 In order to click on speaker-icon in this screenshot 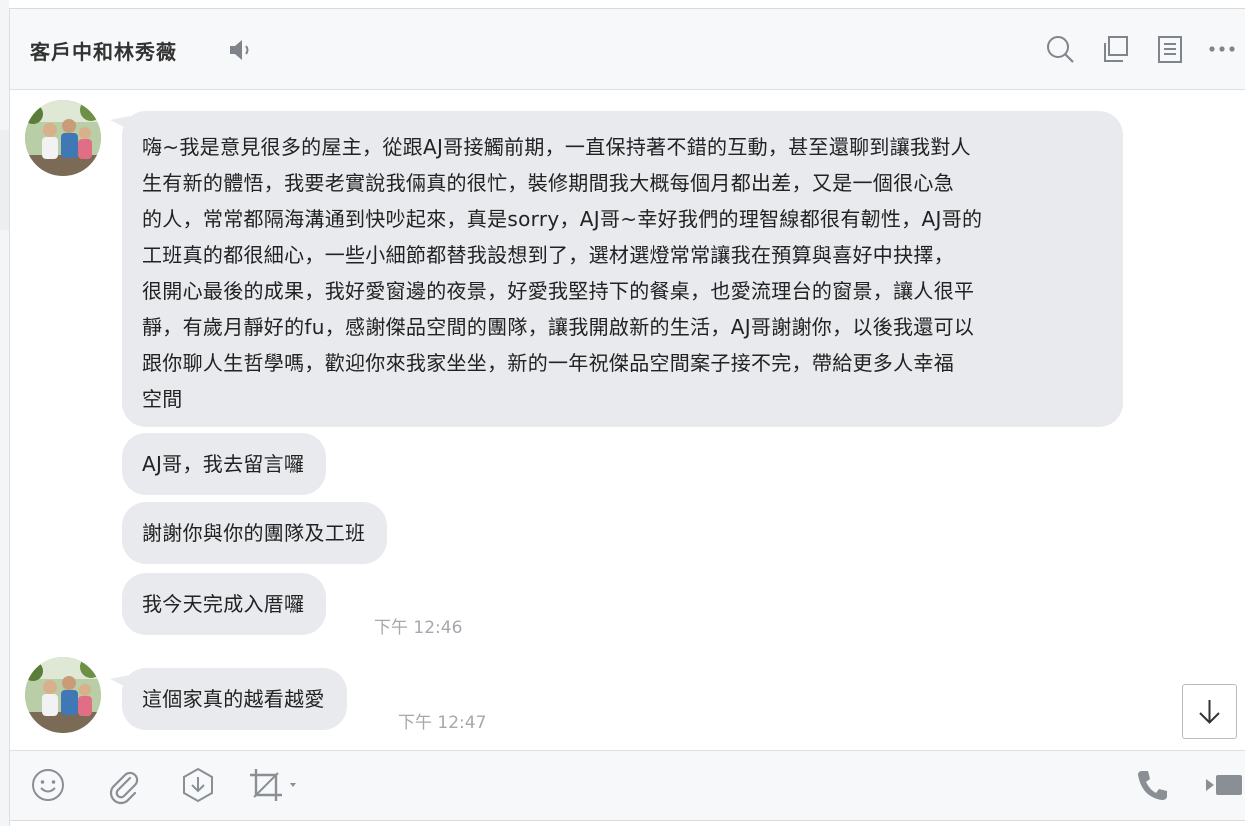, I will do `click(241, 50)`.